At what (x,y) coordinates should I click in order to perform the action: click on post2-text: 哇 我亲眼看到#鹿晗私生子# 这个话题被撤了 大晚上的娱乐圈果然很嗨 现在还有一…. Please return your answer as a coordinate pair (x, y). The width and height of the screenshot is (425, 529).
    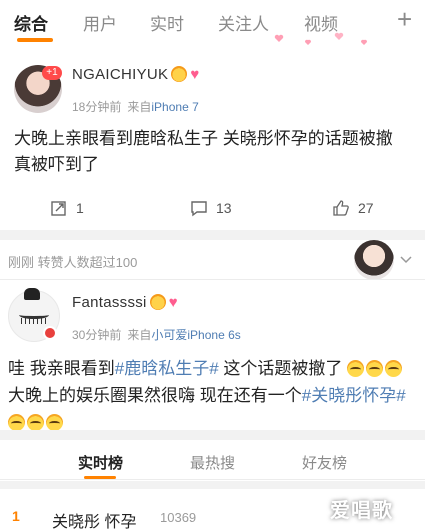
    Looking at the image, I should click on (213, 395).